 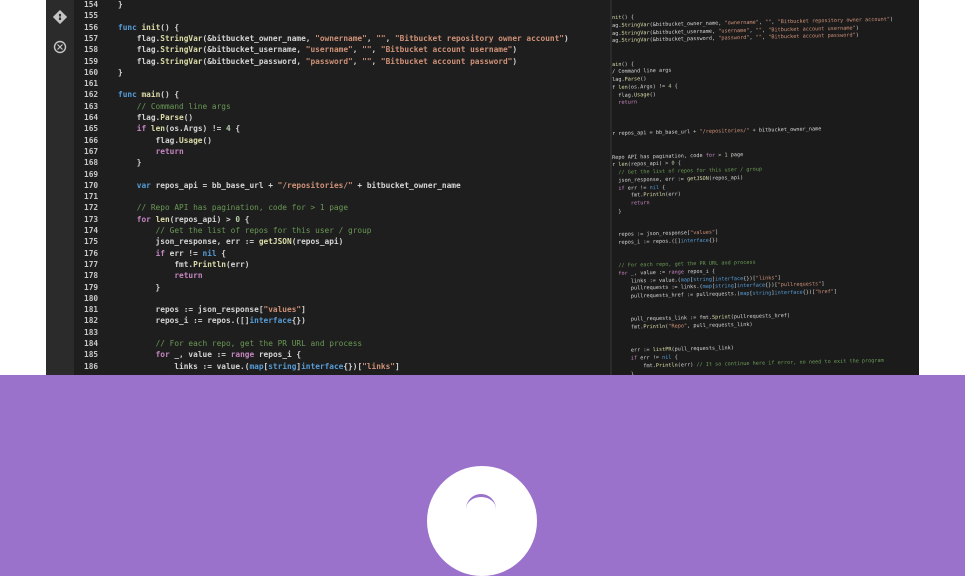 What do you see at coordinates (91, 50) in the screenshot?
I see `line-number: 158` at bounding box center [91, 50].